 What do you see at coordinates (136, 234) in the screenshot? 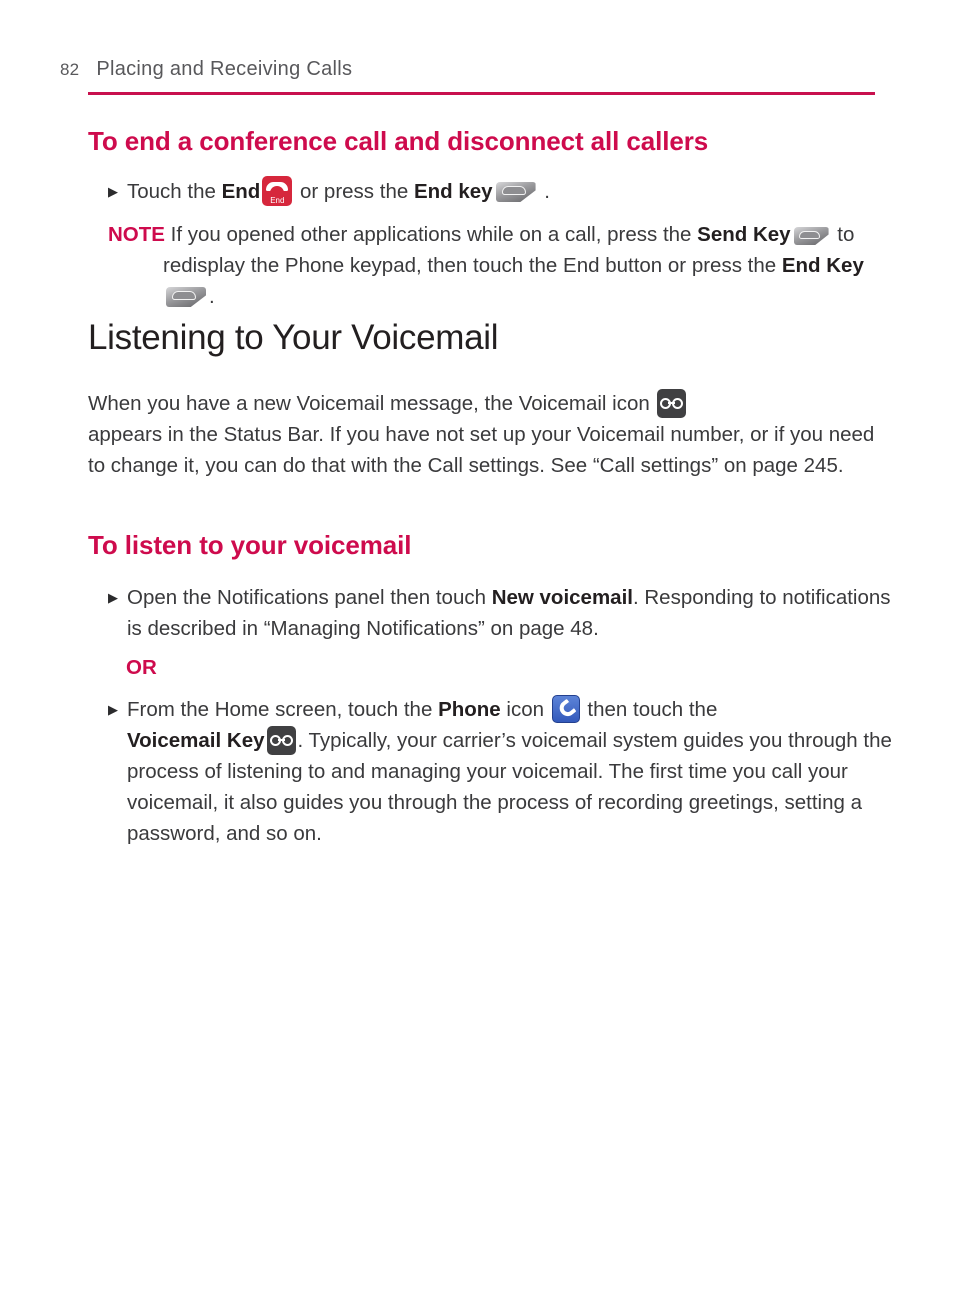
I see `note-label: NOTE` at bounding box center [136, 234].